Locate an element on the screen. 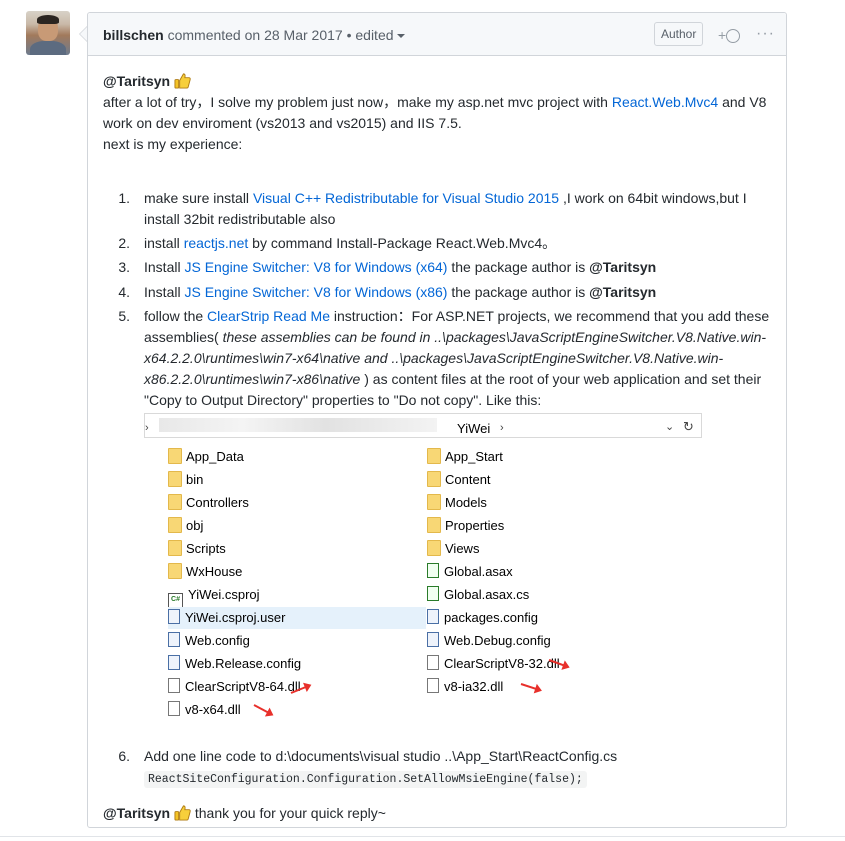 This screenshot has height=841, width=845. add-reaction-button: + is located at coordinates (729, 35).